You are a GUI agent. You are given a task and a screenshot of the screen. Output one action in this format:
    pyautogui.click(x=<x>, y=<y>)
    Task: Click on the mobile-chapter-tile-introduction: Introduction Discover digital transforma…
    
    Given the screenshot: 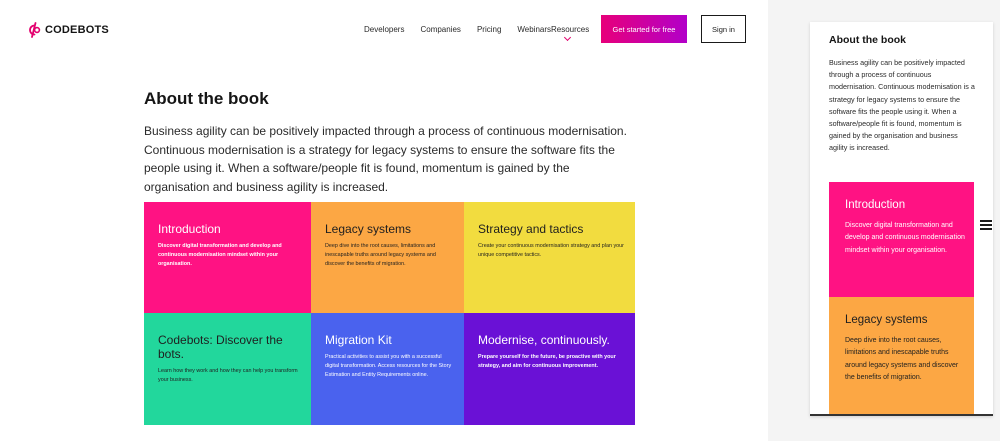 What is the action you would take?
    pyautogui.click(x=901, y=239)
    